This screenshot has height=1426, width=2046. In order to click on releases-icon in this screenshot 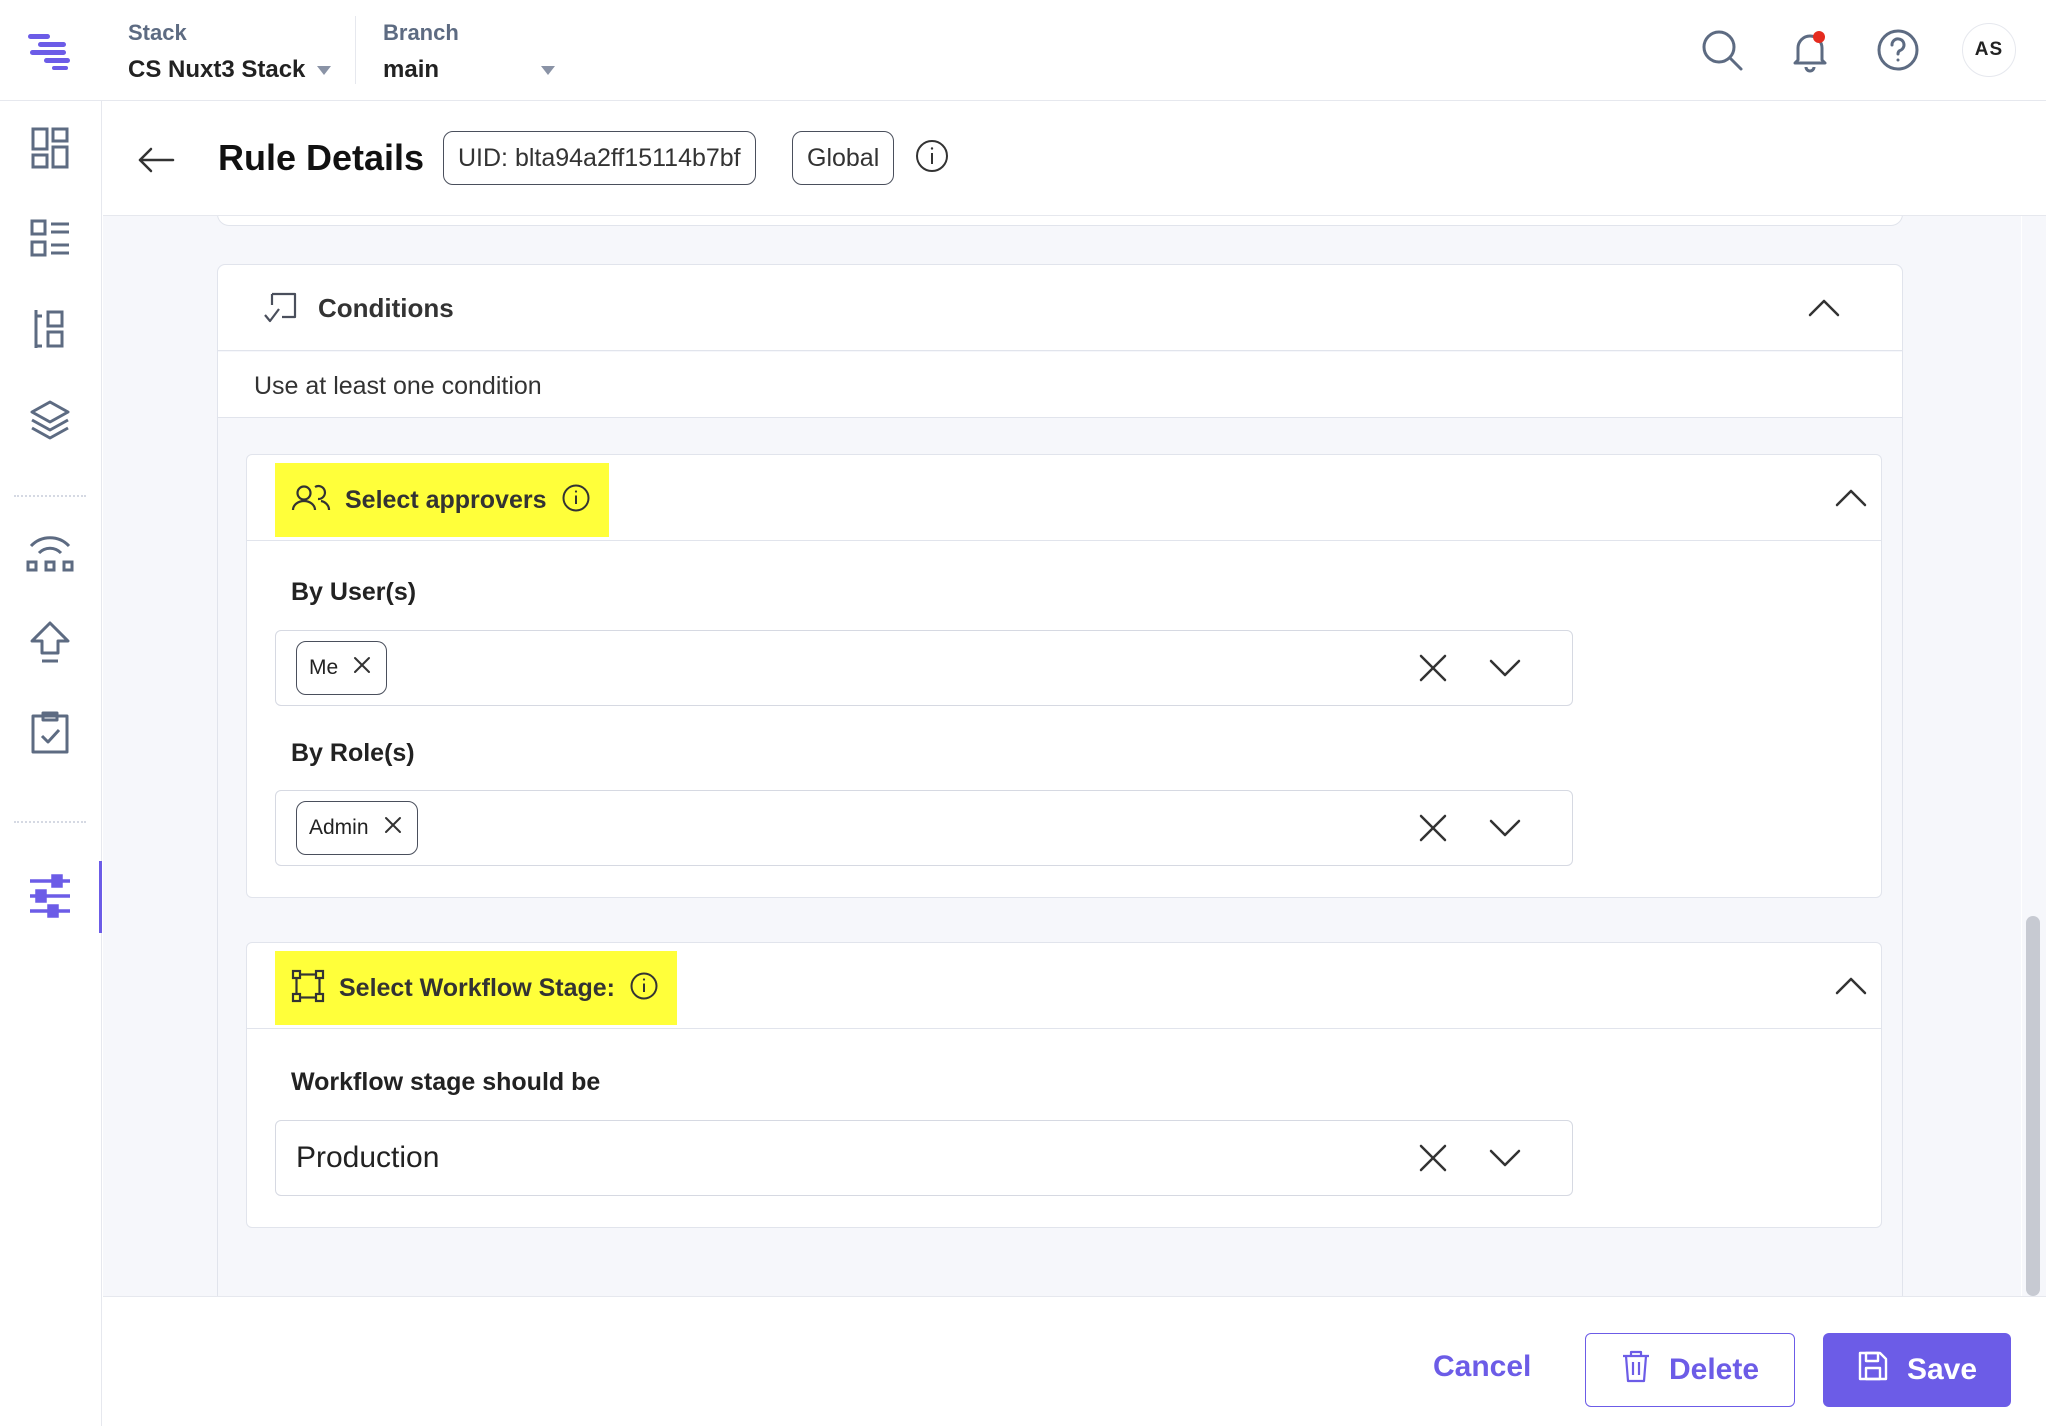, I will do `click(50, 551)`.